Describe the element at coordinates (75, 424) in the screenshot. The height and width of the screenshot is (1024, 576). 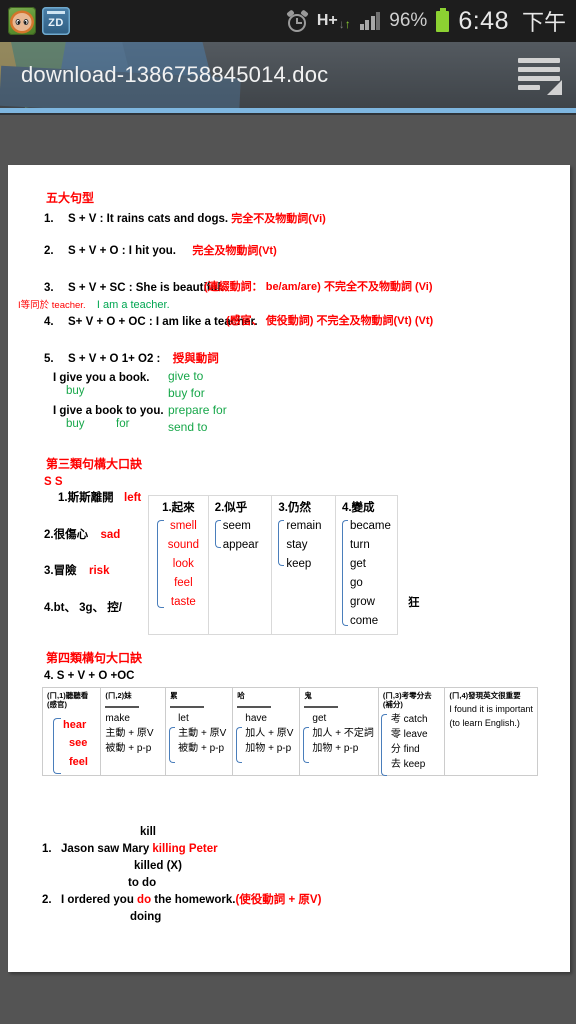
I see `section1-example-2-sub: buy` at that location.